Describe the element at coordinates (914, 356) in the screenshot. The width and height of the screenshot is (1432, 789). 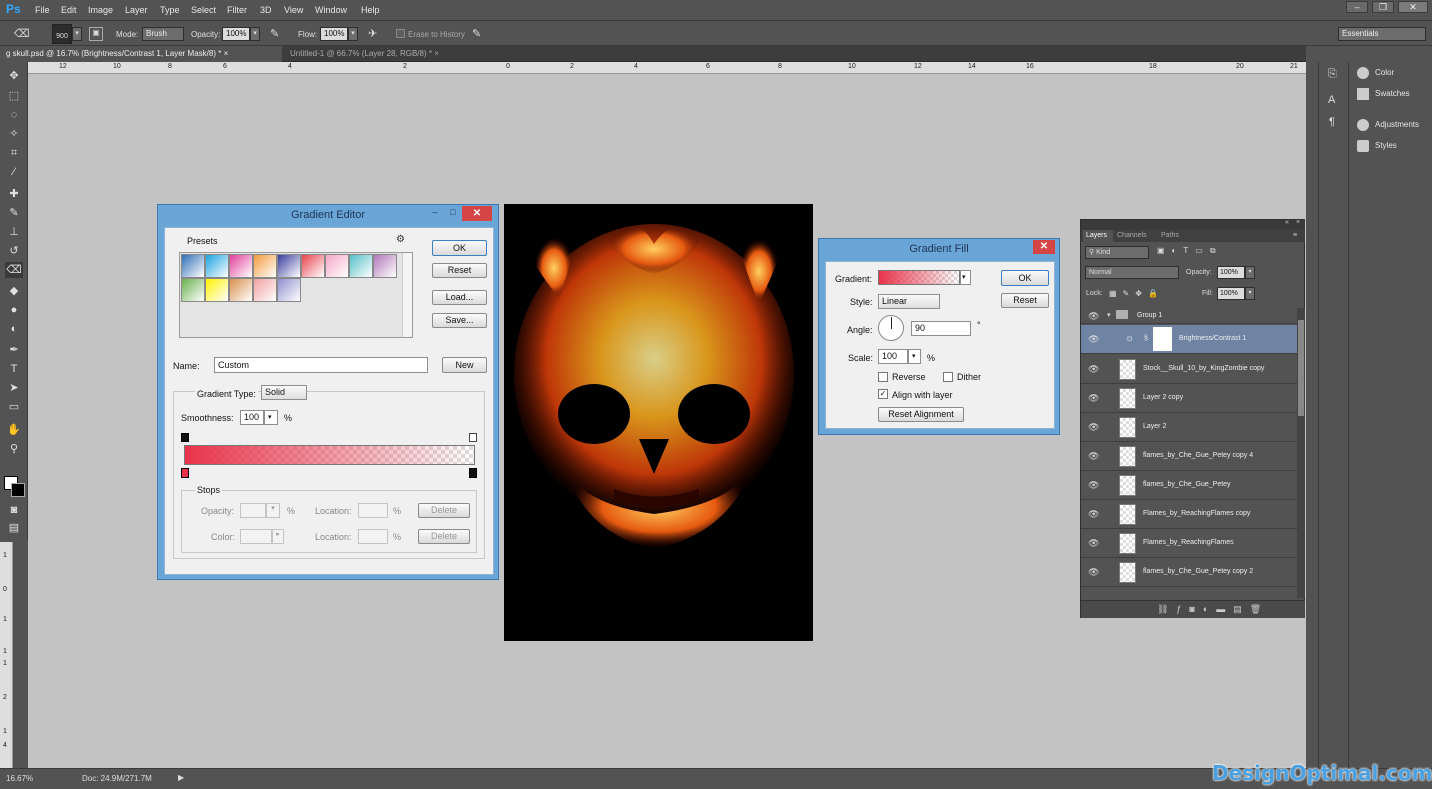
I see `scale-dropdown-icon: ▾` at that location.